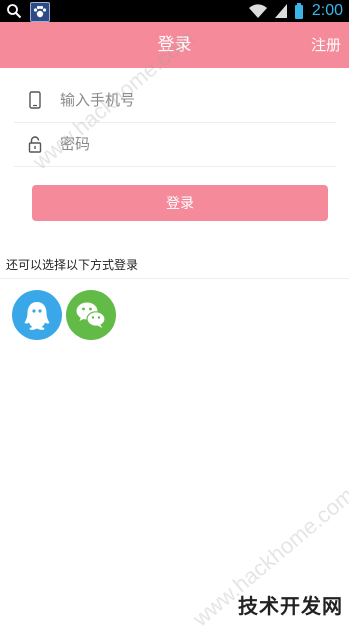 The width and height of the screenshot is (349, 632). Describe the element at coordinates (257, 11) in the screenshot. I see `wifi-icon` at that location.